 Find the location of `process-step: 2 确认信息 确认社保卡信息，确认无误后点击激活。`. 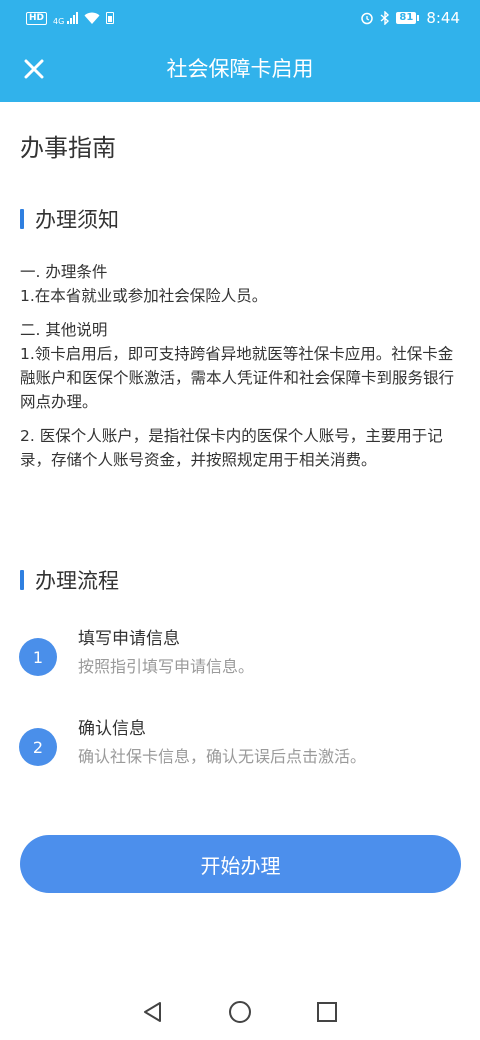

process-step: 2 确认信息 确认社保卡信息，确认无误后点击激活。 is located at coordinates (239, 754).